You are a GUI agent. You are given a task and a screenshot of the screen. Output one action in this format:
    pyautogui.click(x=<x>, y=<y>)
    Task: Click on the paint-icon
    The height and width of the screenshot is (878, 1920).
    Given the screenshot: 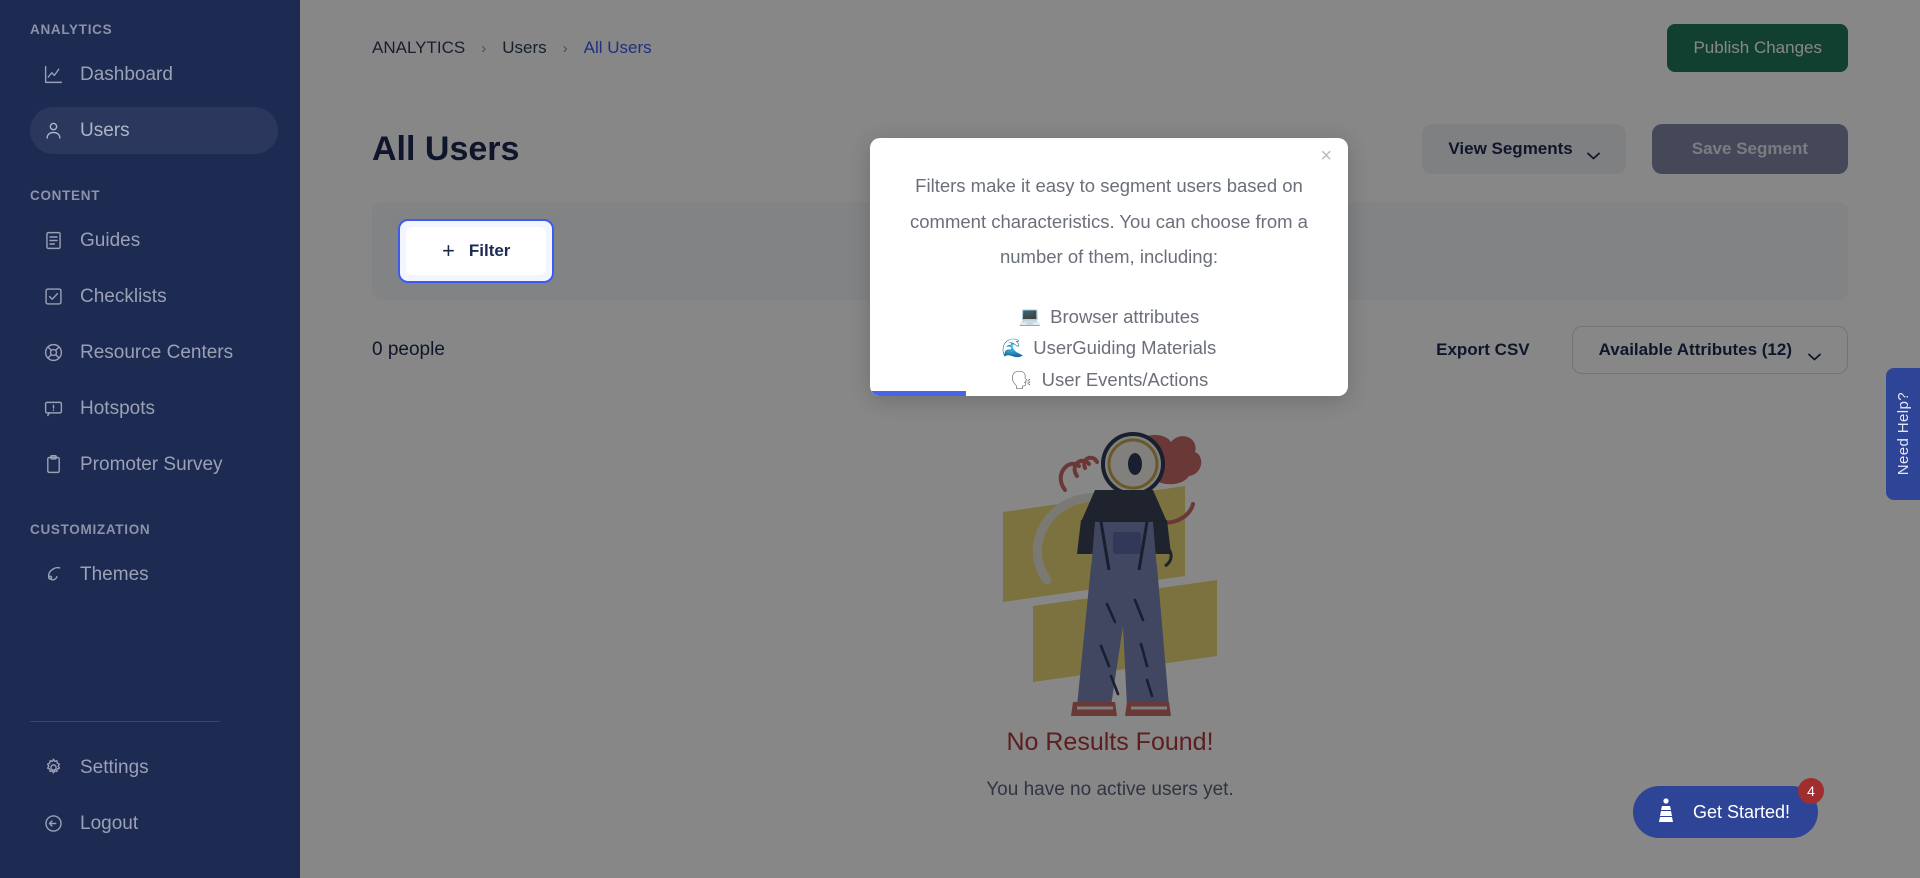 What is the action you would take?
    pyautogui.click(x=53, y=575)
    